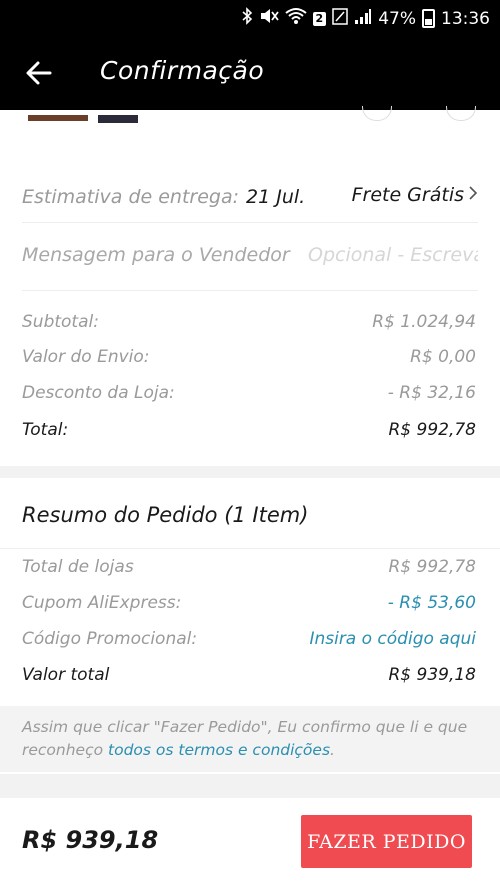 This screenshot has height=889, width=500. Describe the element at coordinates (269, 18) in the screenshot. I see `mute-icon` at that location.